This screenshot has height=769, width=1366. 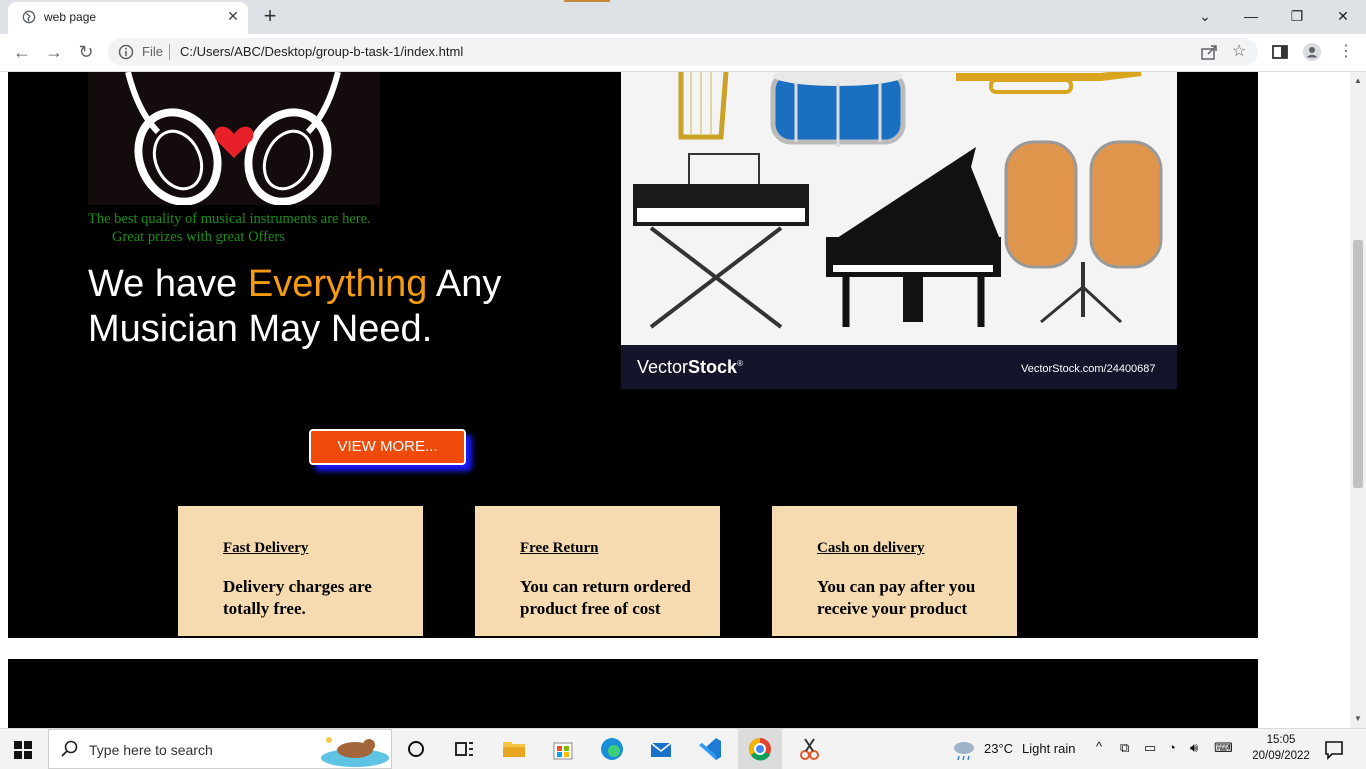 What do you see at coordinates (54, 52) in the screenshot?
I see `forward-arrow-icon: →` at bounding box center [54, 52].